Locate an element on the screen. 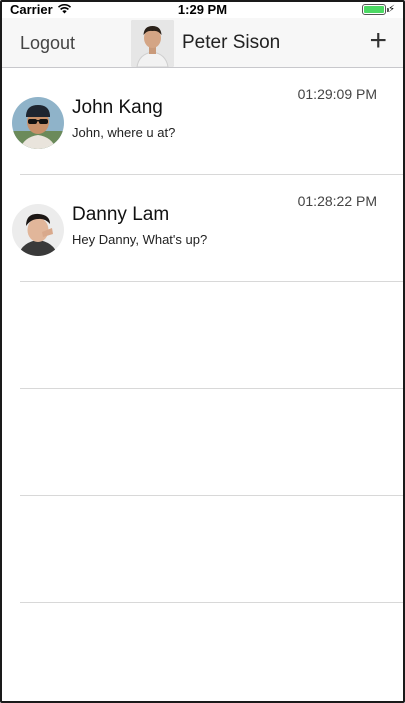  chat-name: Danny Lam is located at coordinates (121, 214).